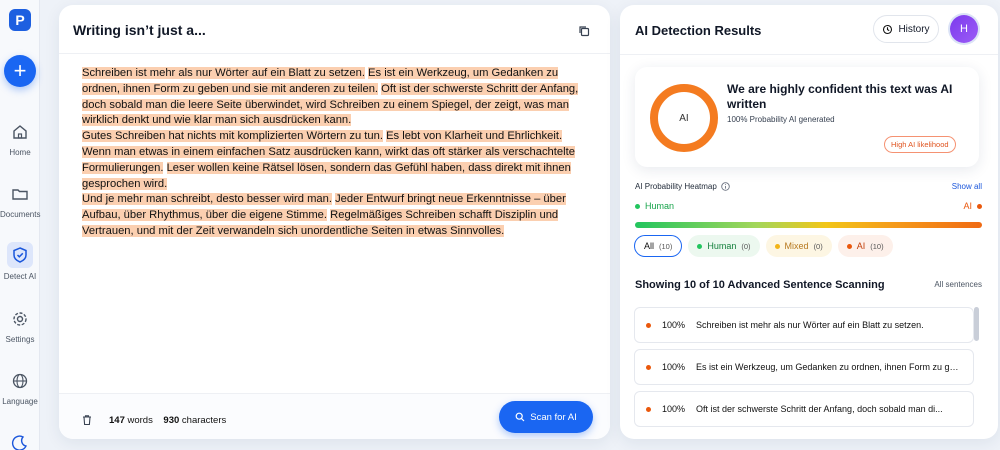  Describe the element at coordinates (684, 118) in the screenshot. I see `ai-score-donut: AI` at that location.